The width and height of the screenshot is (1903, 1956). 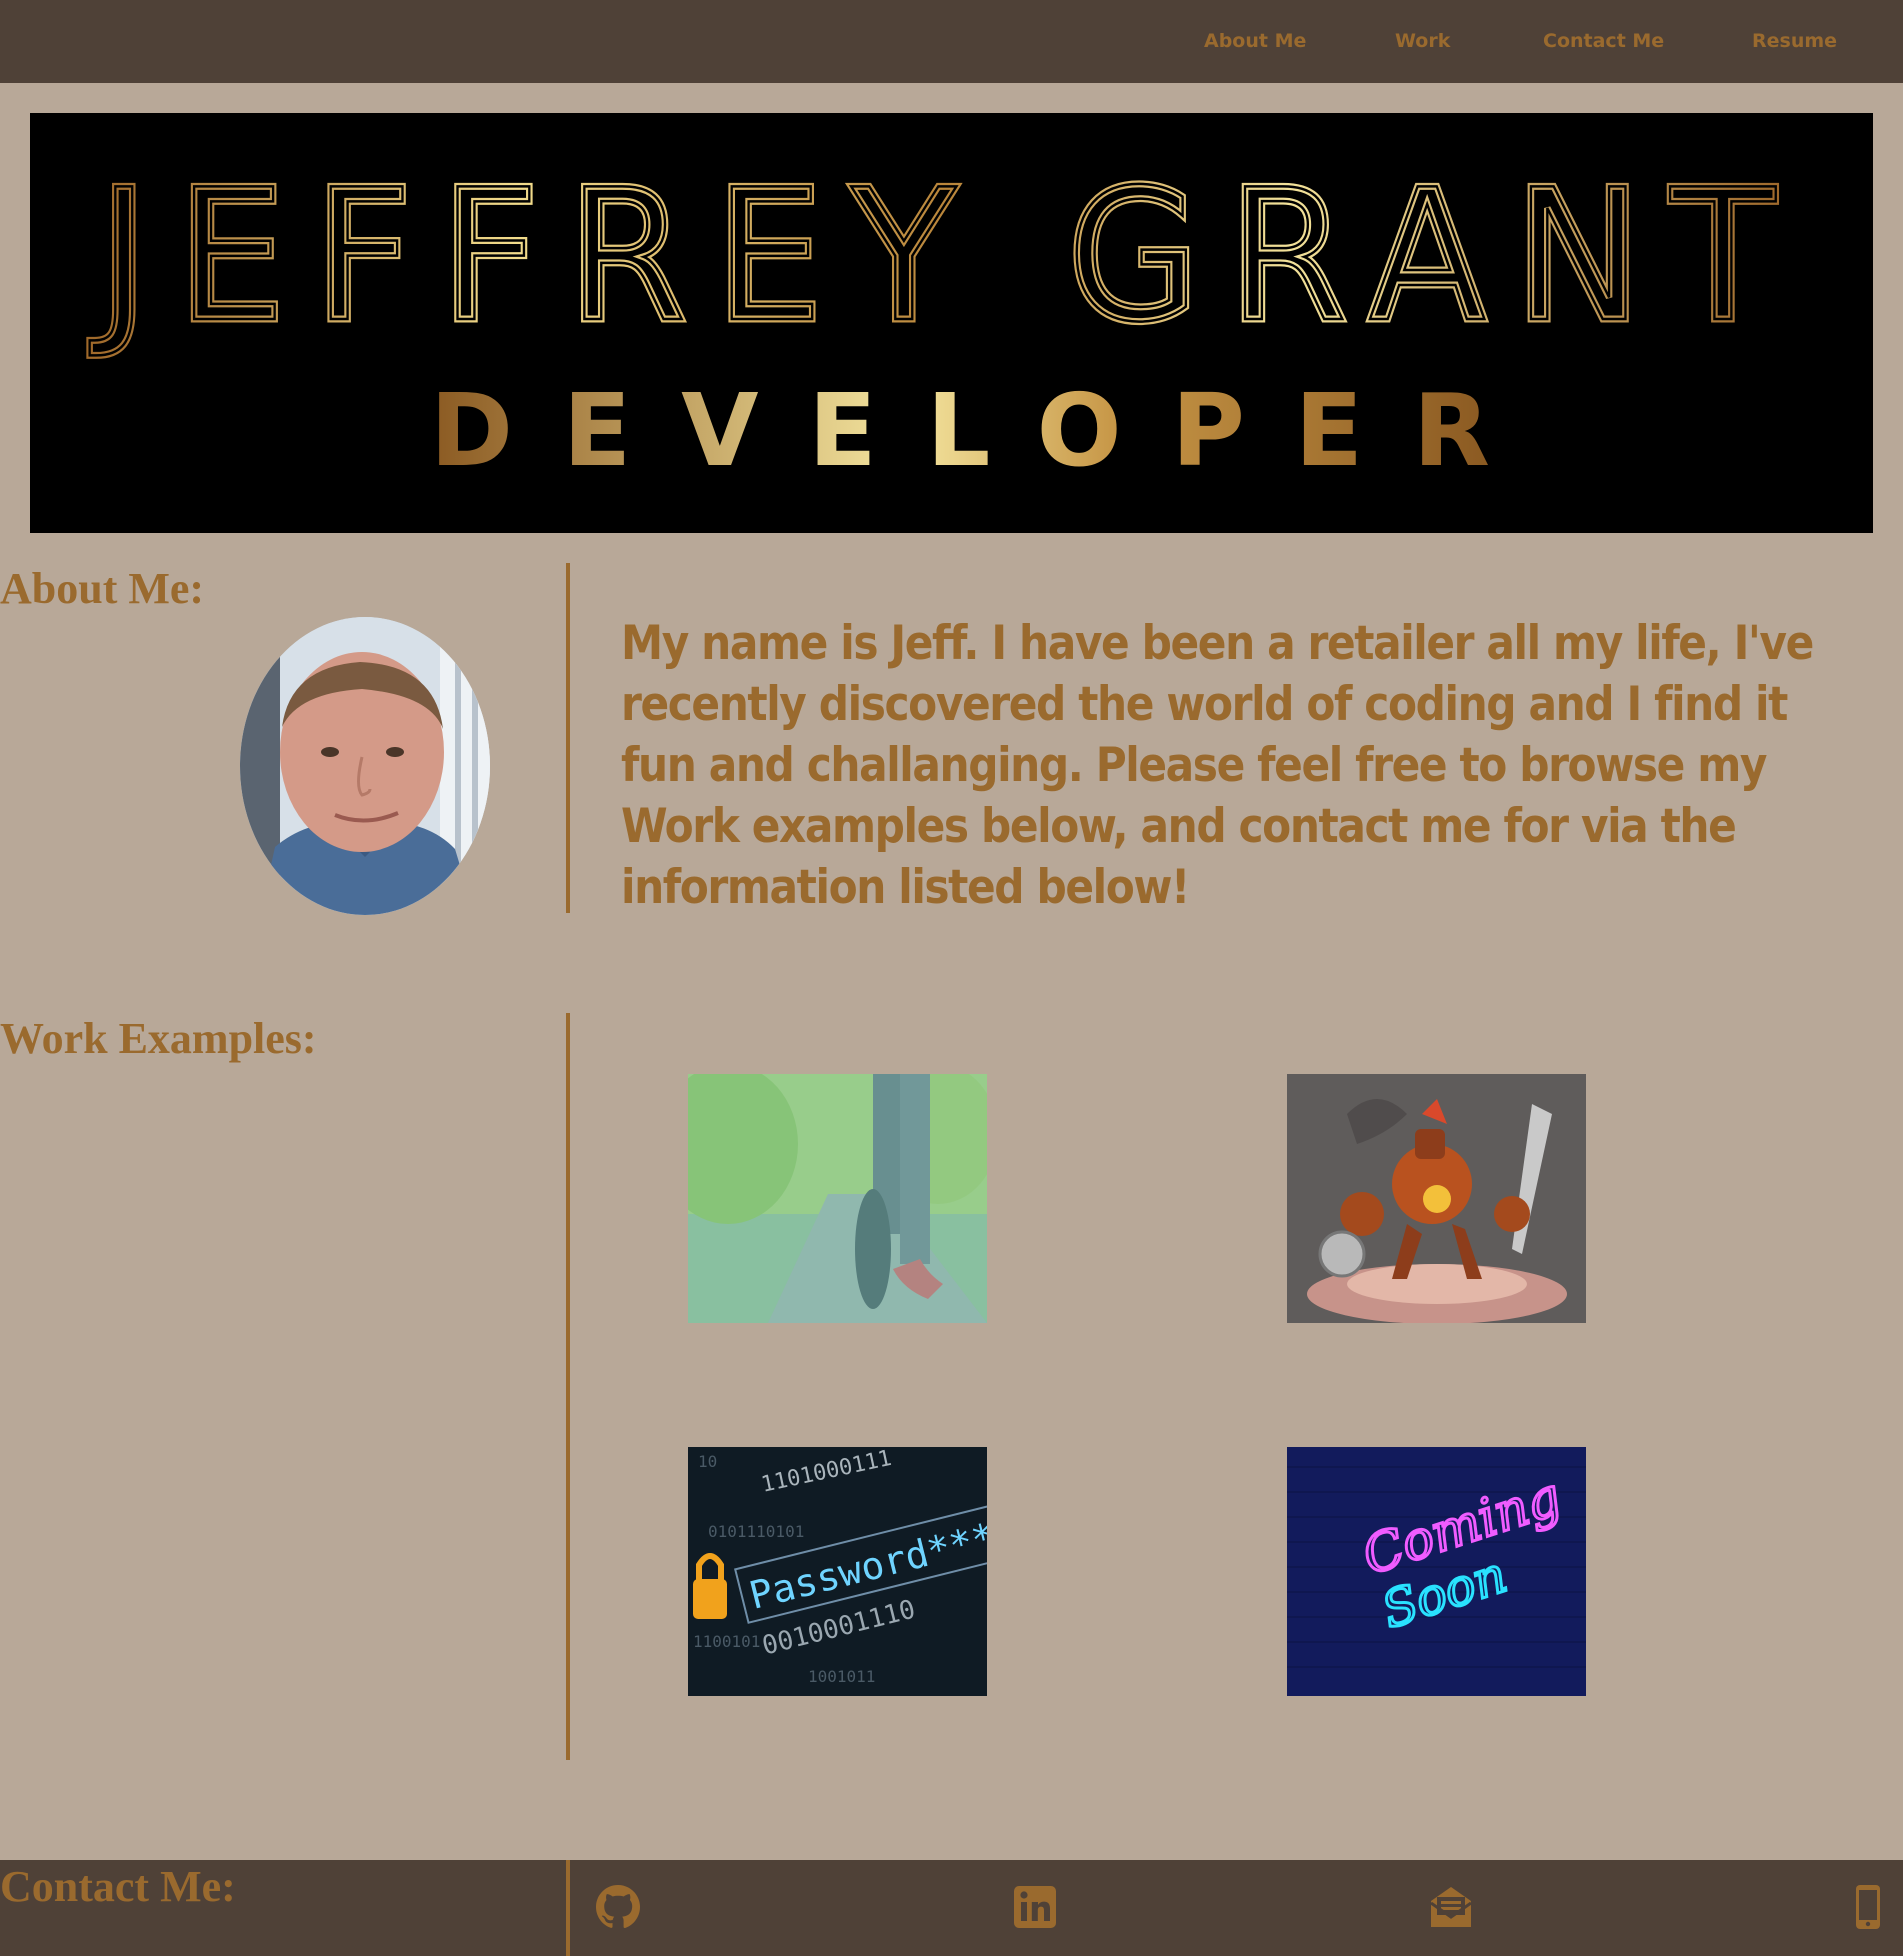 What do you see at coordinates (1035, 1907) in the screenshot?
I see `linkedin-icon` at bounding box center [1035, 1907].